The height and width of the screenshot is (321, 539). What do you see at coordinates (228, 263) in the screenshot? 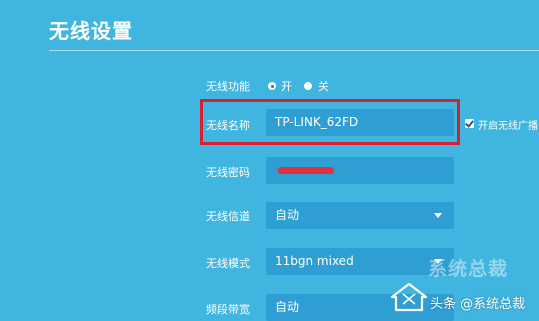
I see `mode-label: 无线模式` at bounding box center [228, 263].